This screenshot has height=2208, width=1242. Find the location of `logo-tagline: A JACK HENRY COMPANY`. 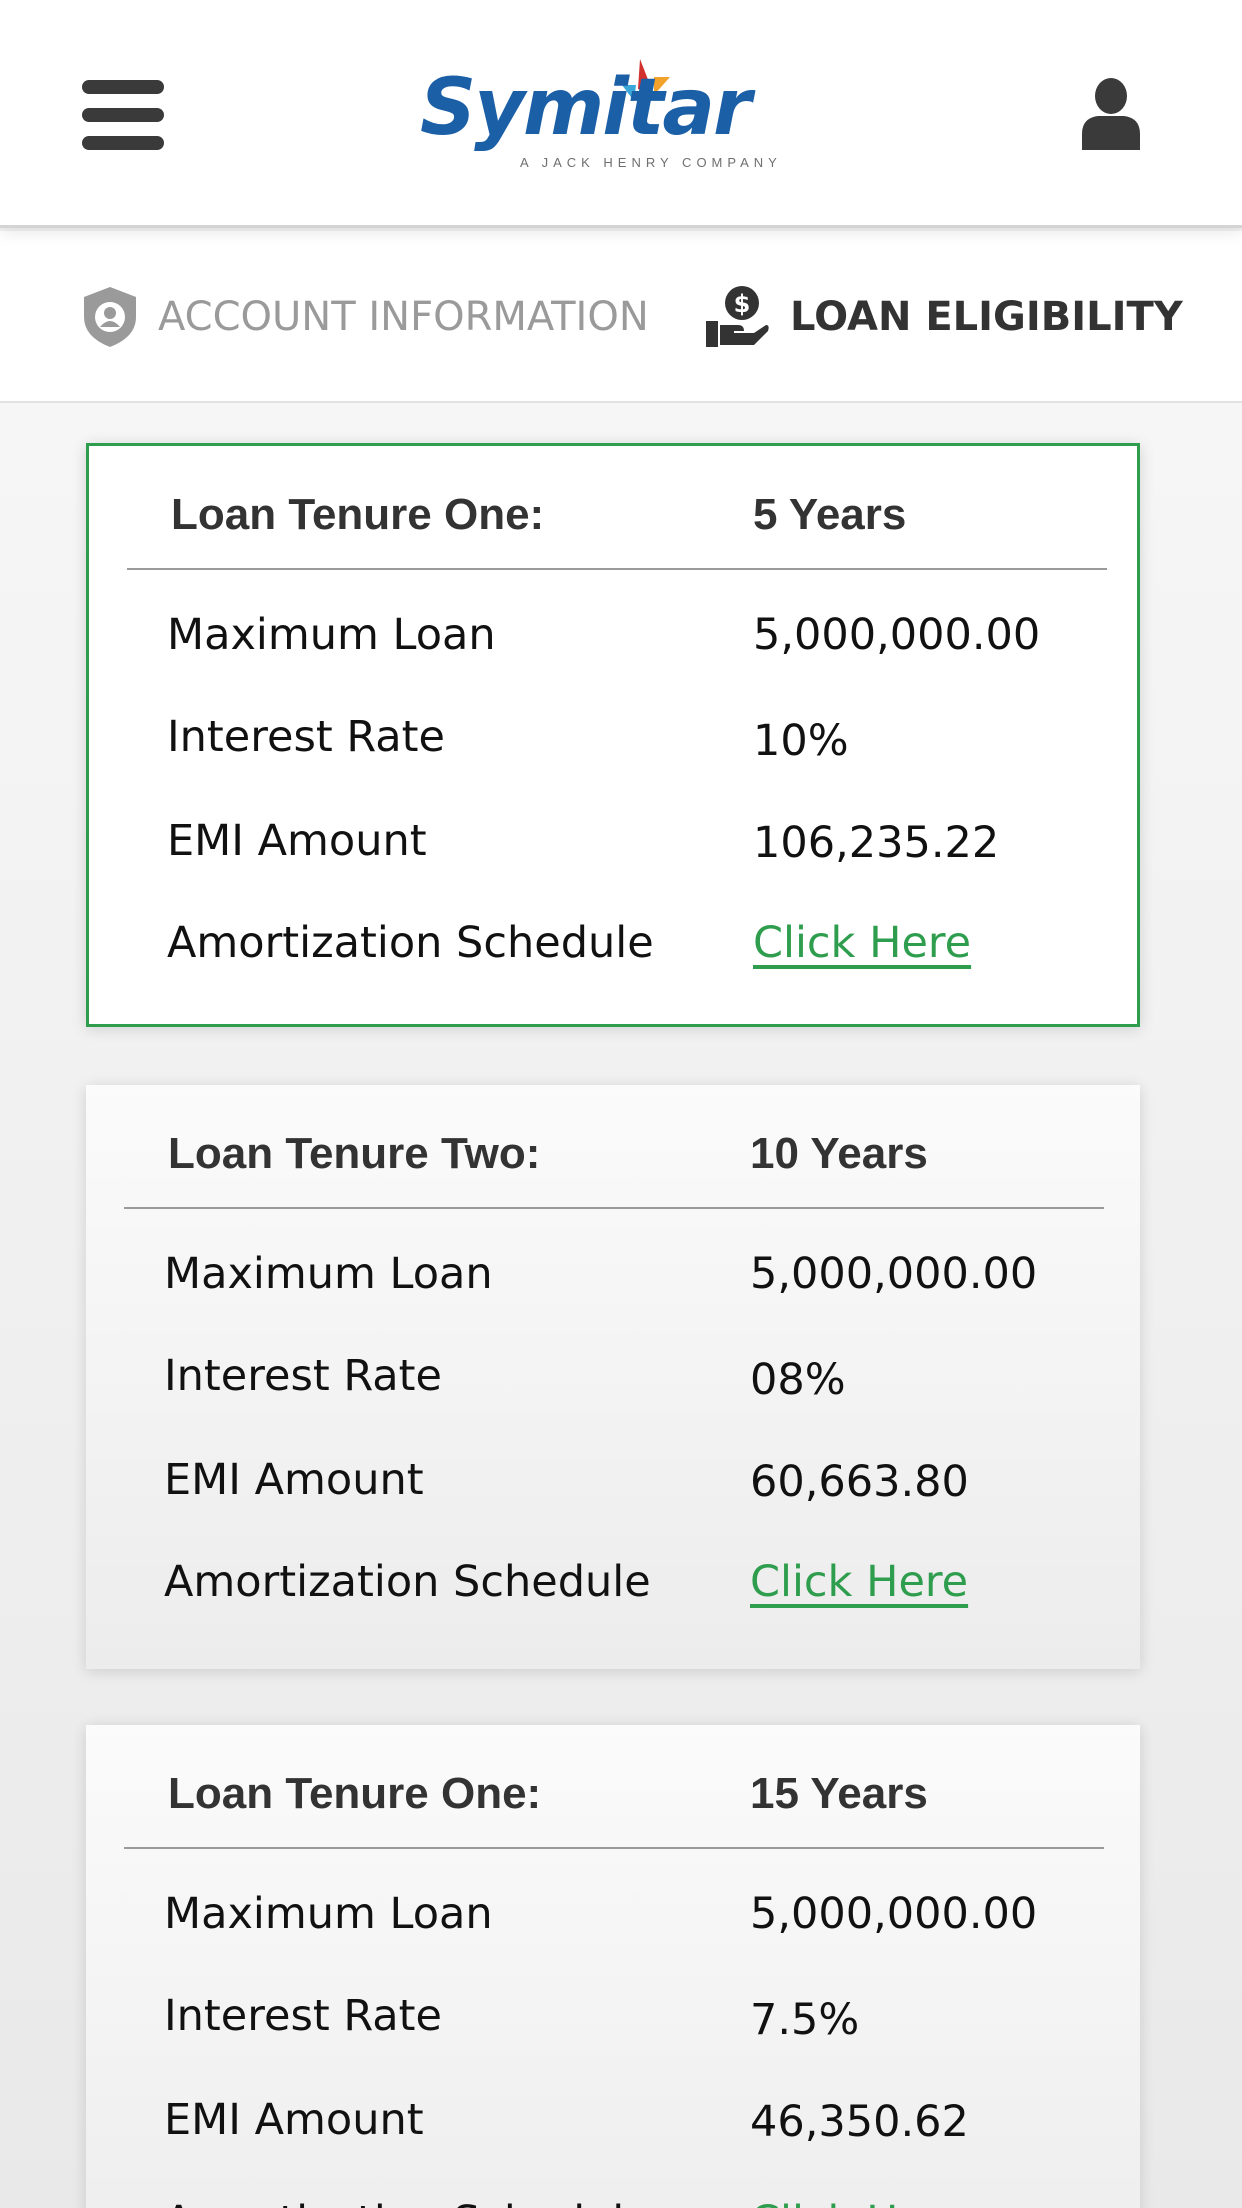

logo-tagline: A JACK HENRY COMPANY is located at coordinates (651, 162).